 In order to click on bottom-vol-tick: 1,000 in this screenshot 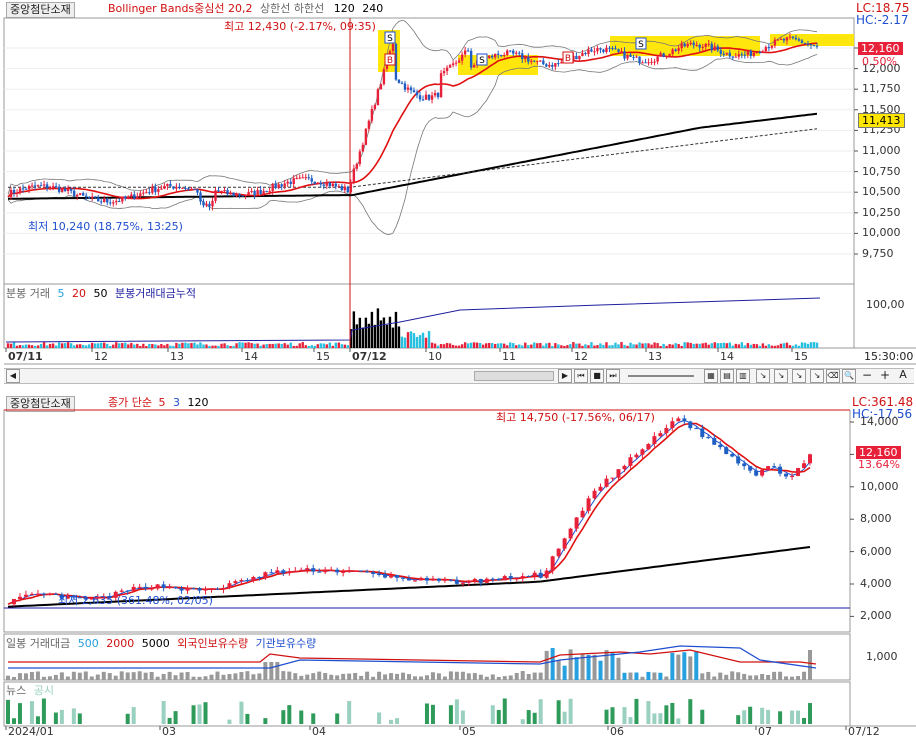, I will do `click(882, 656)`.